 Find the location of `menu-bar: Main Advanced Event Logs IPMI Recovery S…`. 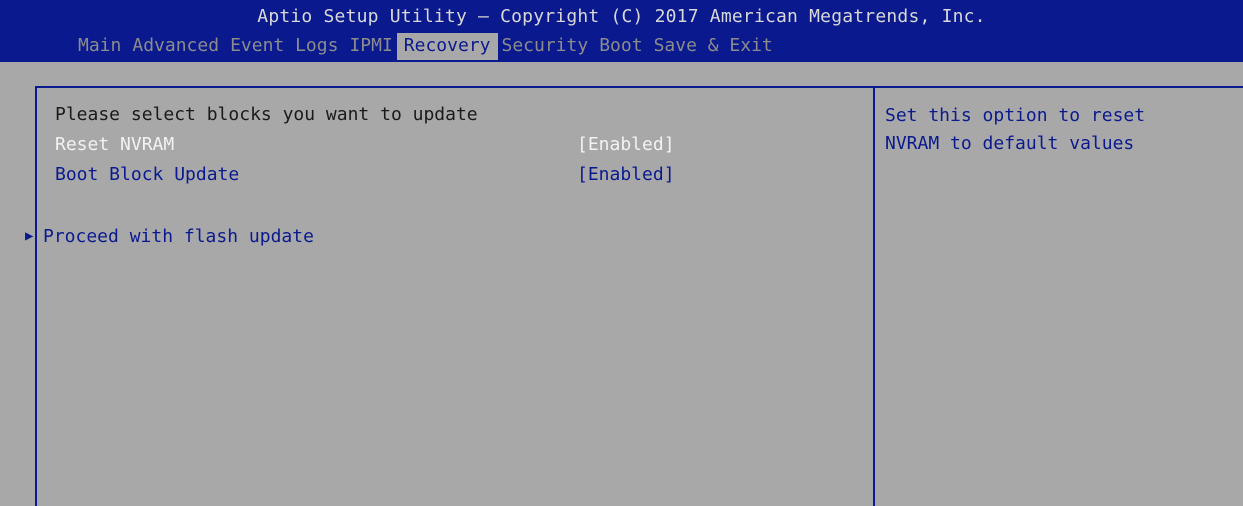

menu-bar: Main Advanced Event Logs IPMI Recovery S… is located at coordinates (431, 47).